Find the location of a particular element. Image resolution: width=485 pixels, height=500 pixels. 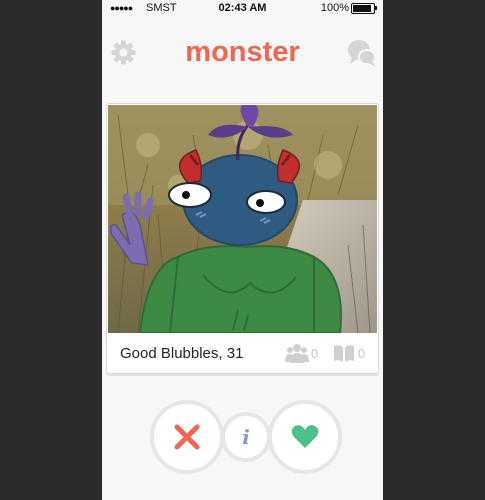

x-icon is located at coordinates (187, 437).